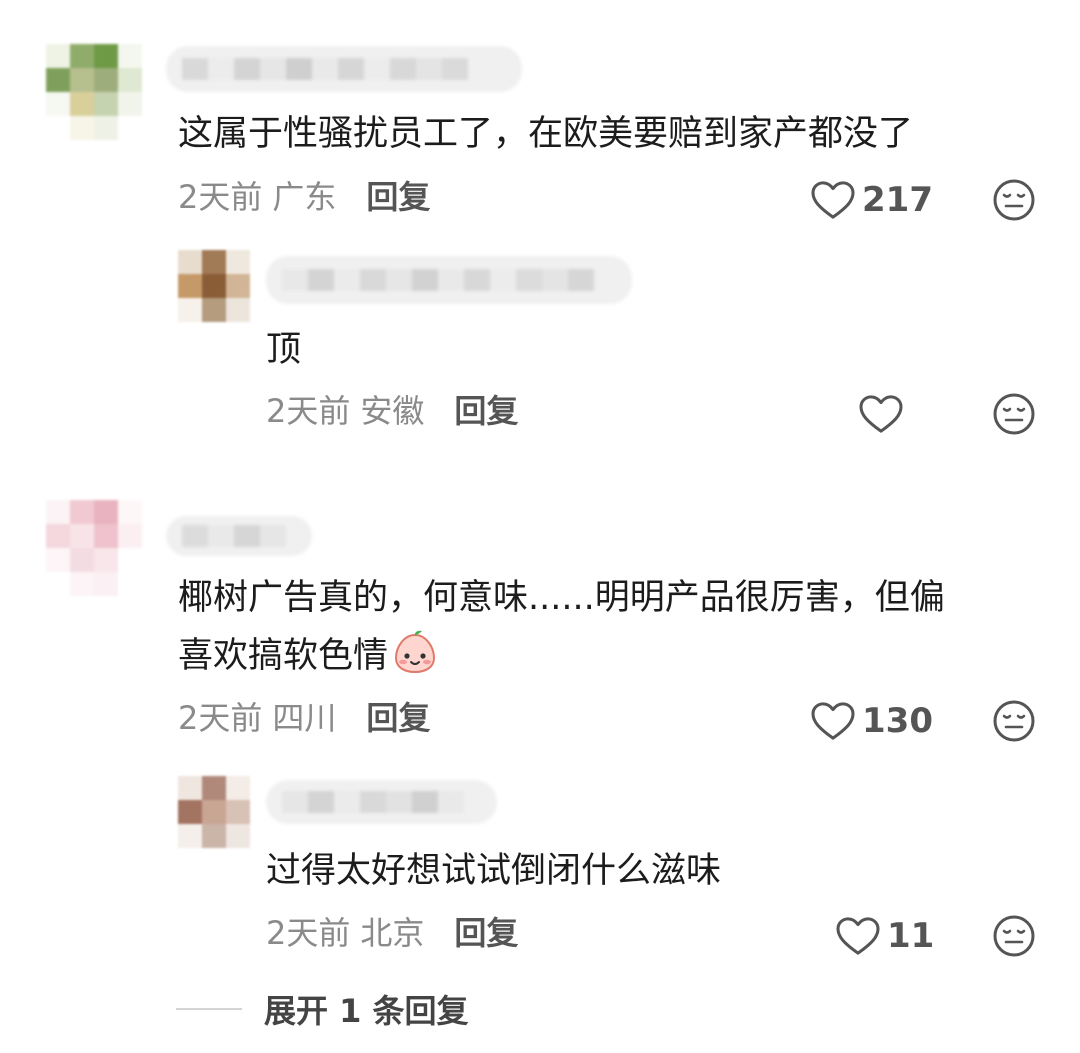 This screenshot has width=1080, height=1053. What do you see at coordinates (897, 721) in the screenshot?
I see `like-count: 130` at bounding box center [897, 721].